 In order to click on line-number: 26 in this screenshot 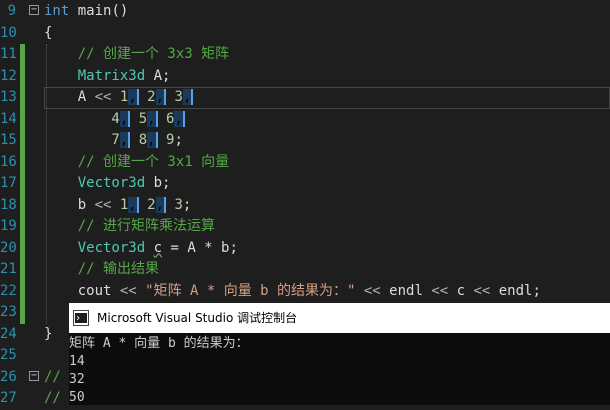, I will do `click(8, 376)`.